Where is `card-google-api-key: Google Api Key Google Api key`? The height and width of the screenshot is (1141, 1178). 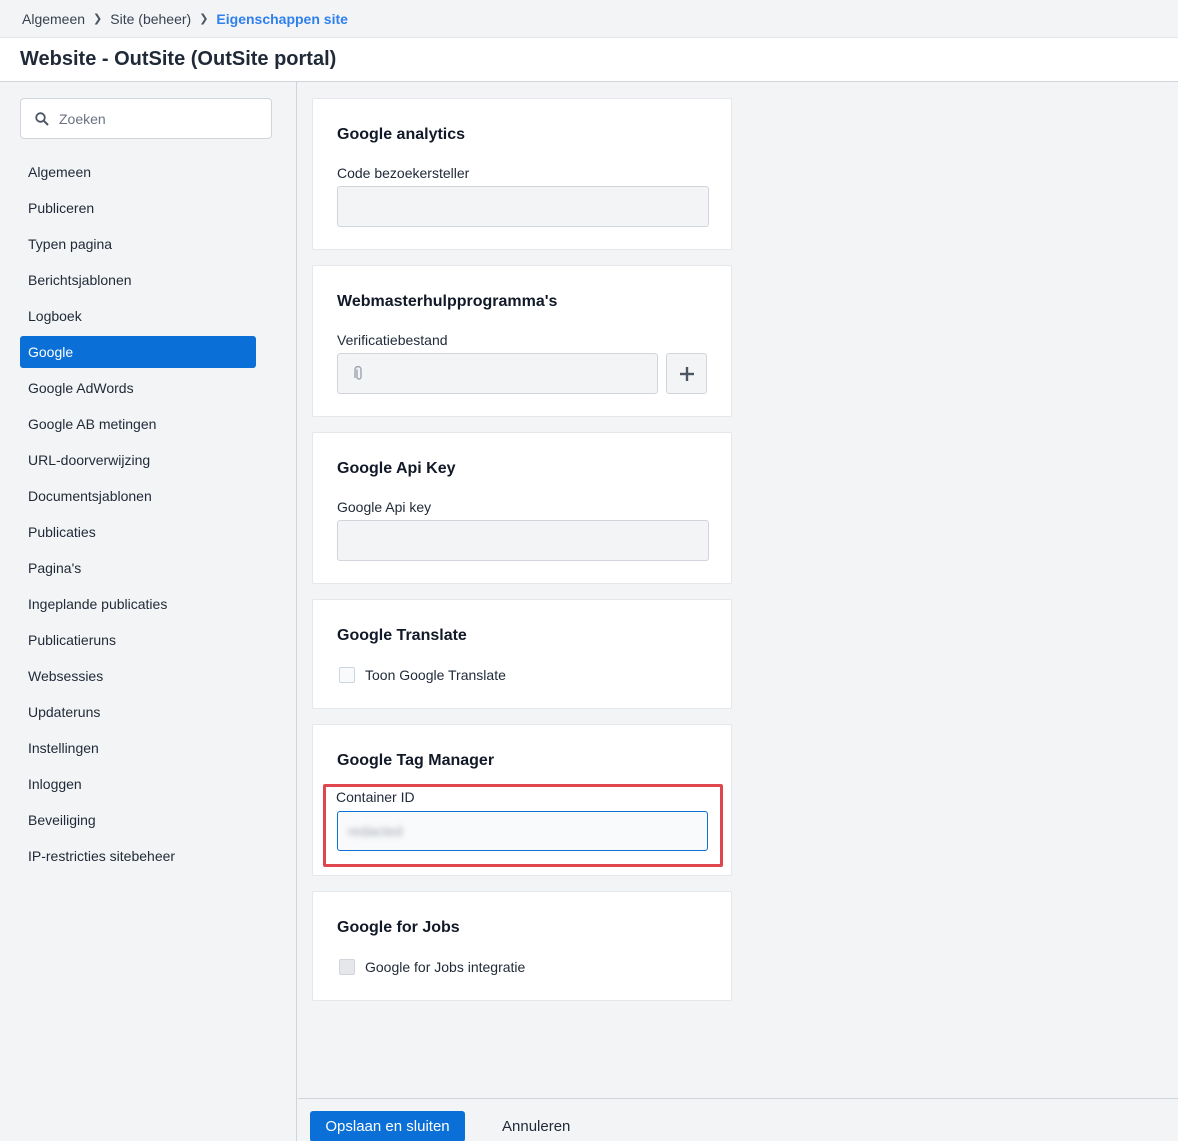 card-google-api-key: Google Api Key Google Api key is located at coordinates (522, 508).